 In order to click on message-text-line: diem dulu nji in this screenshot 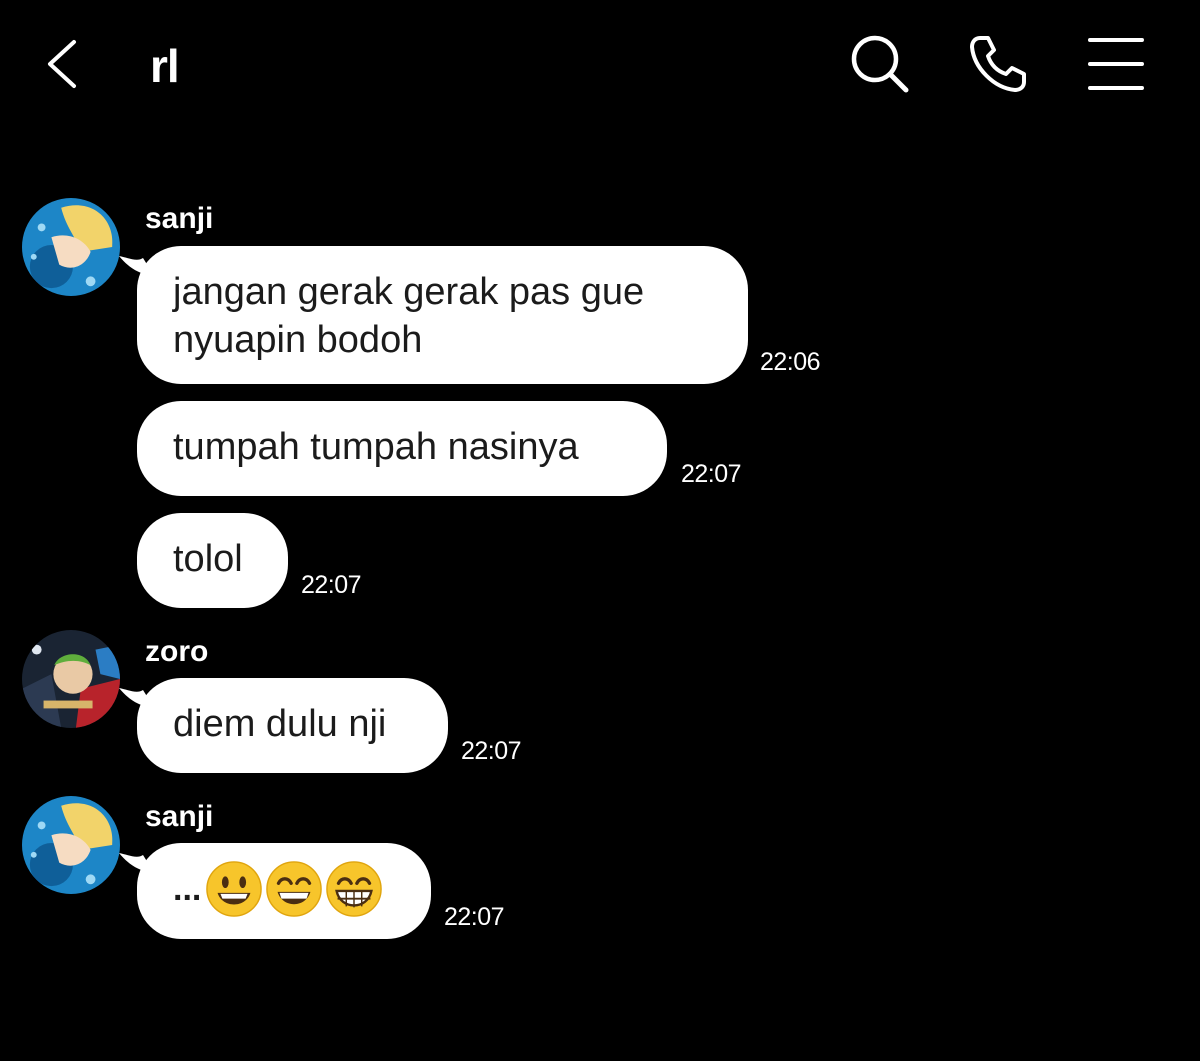, I will do `click(280, 724)`.